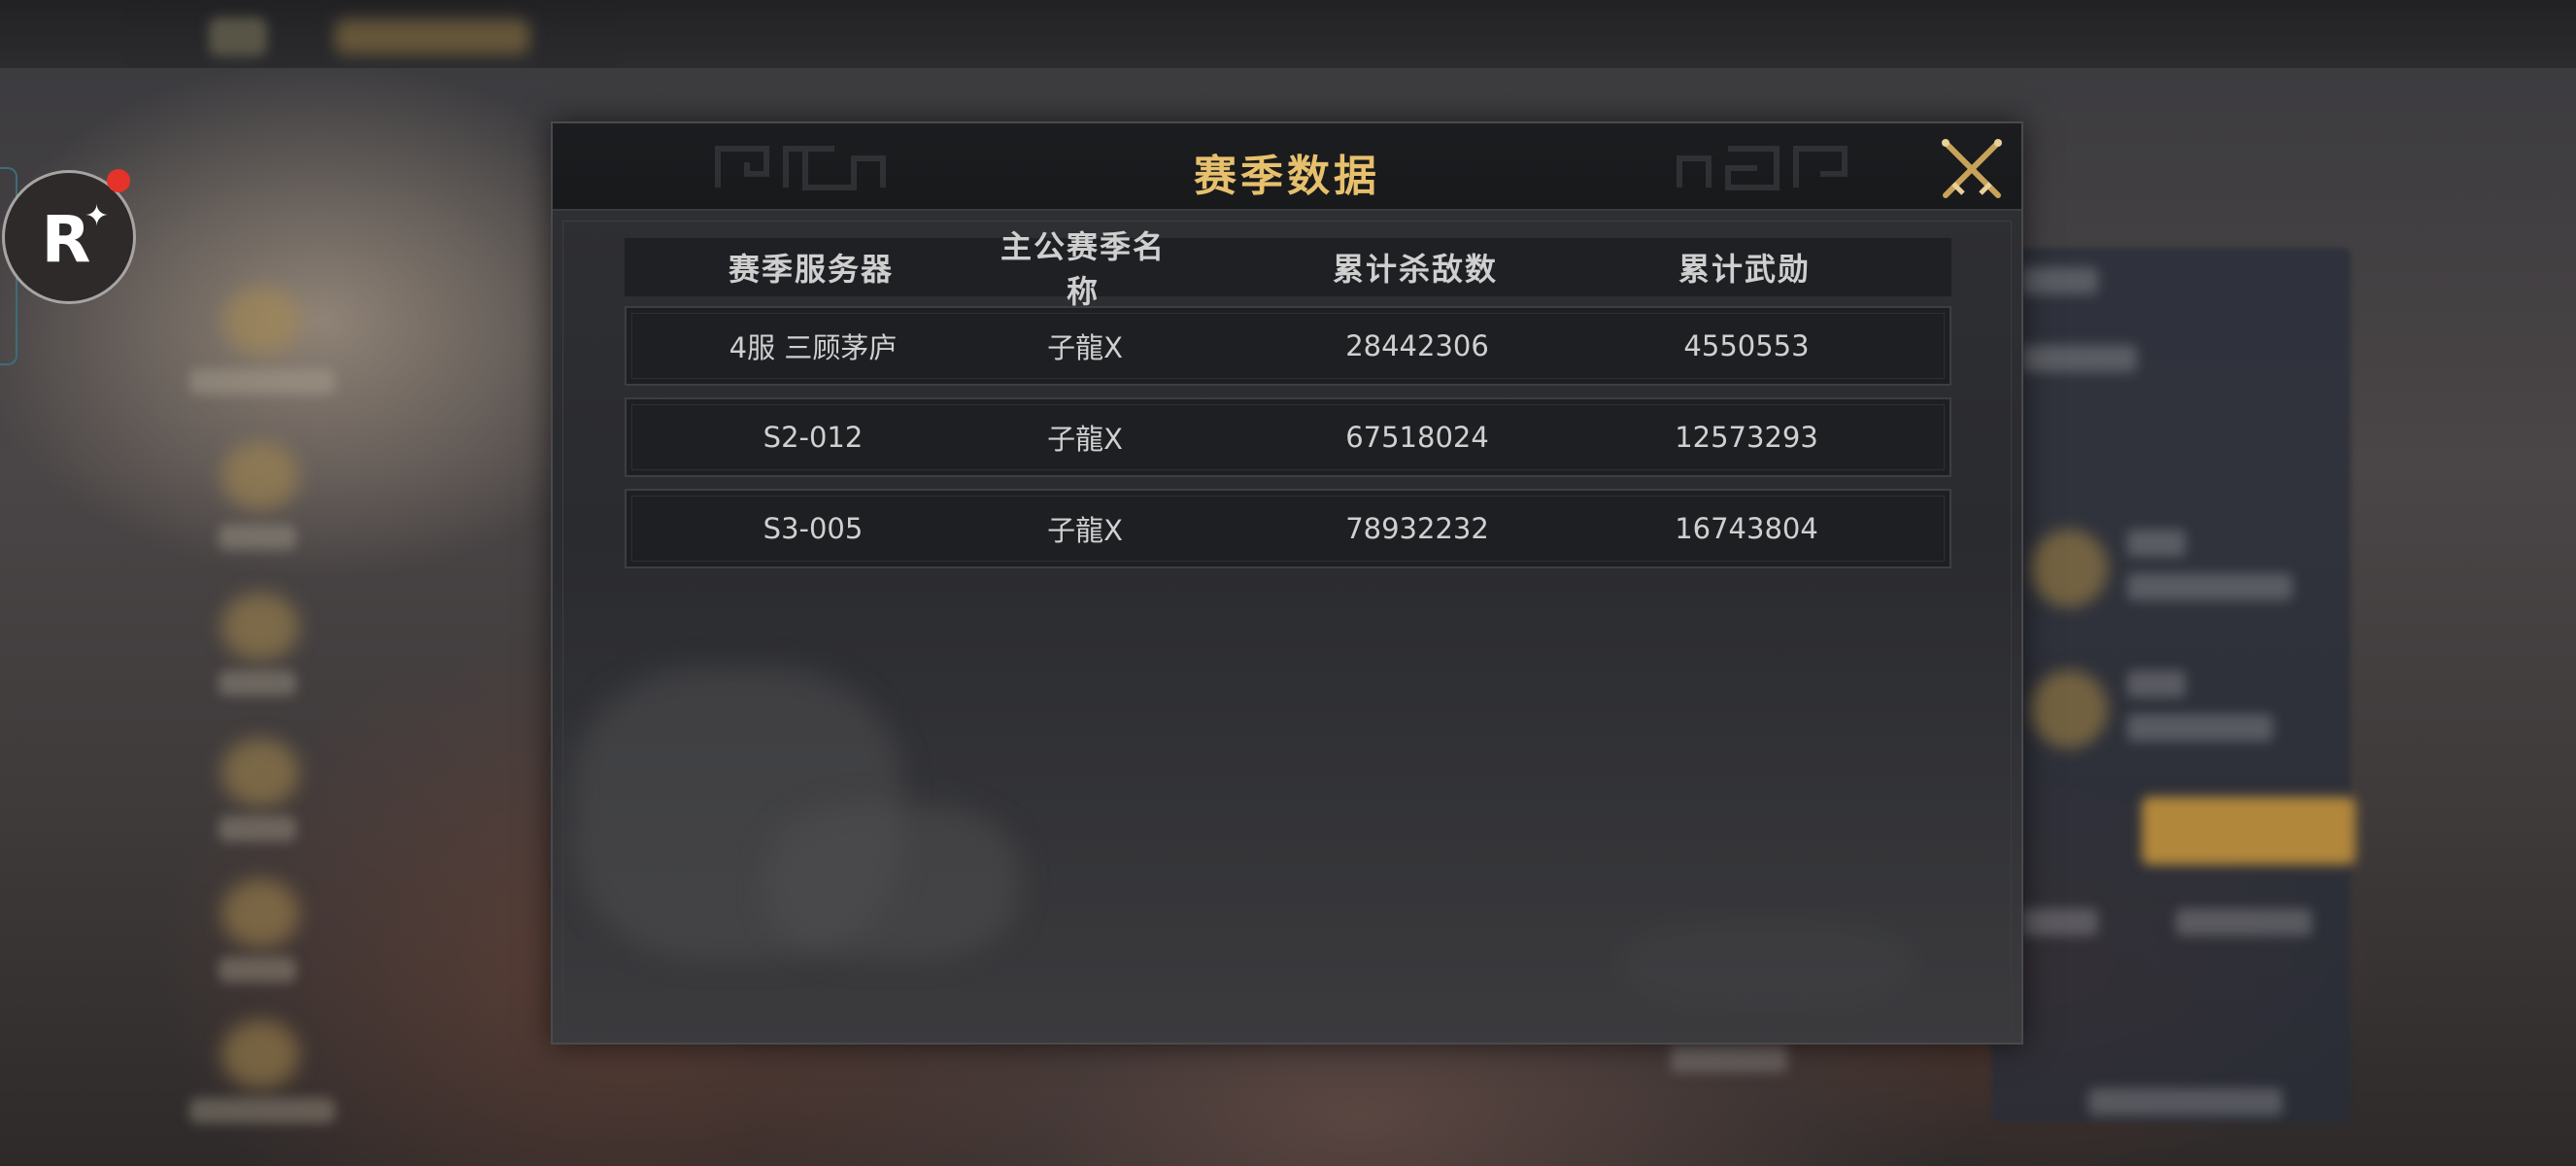 The width and height of the screenshot is (2576, 1166). What do you see at coordinates (1415, 269) in the screenshot?
I see `column-header-kills: 累计杀敌数` at bounding box center [1415, 269].